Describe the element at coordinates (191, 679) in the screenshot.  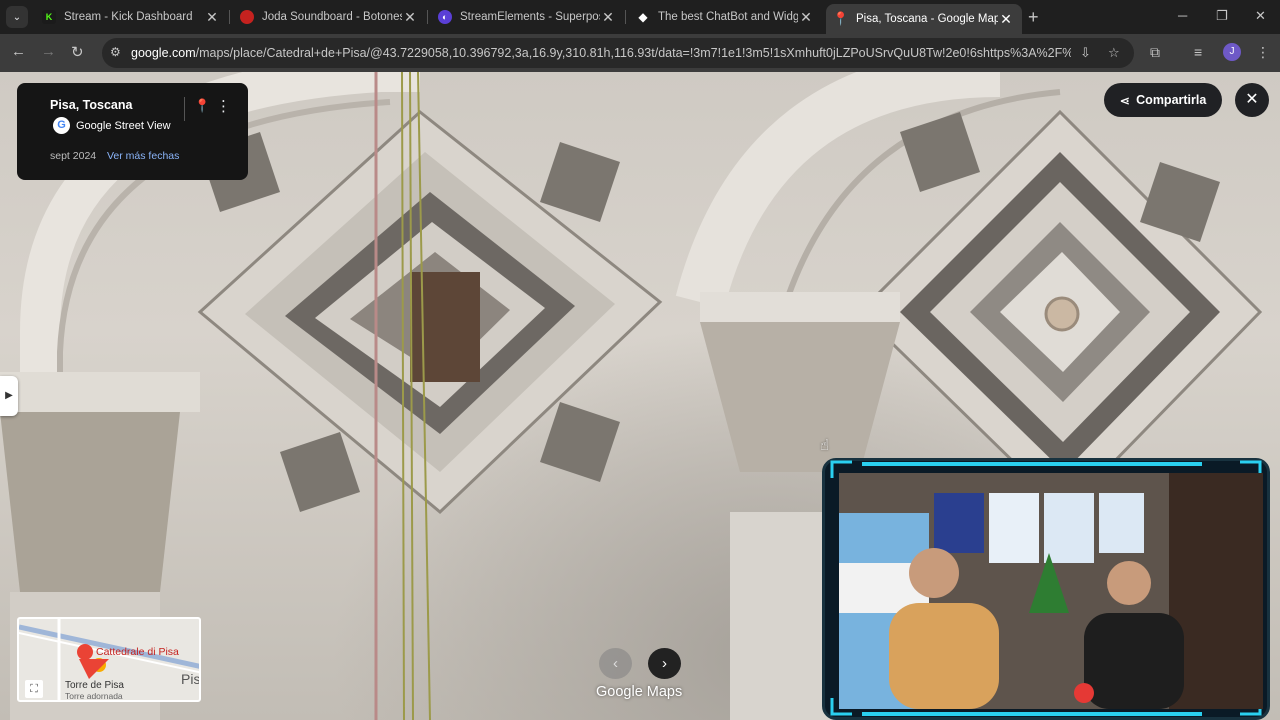
I see `mini-map-label-partial: Pis` at that location.